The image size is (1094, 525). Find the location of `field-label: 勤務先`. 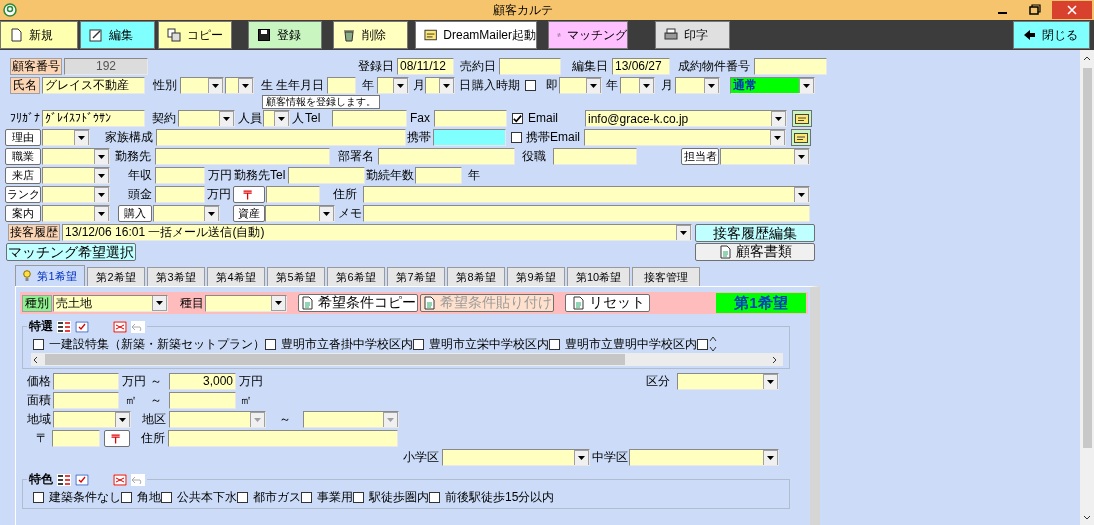

field-label: 勤務先 is located at coordinates (133, 156).